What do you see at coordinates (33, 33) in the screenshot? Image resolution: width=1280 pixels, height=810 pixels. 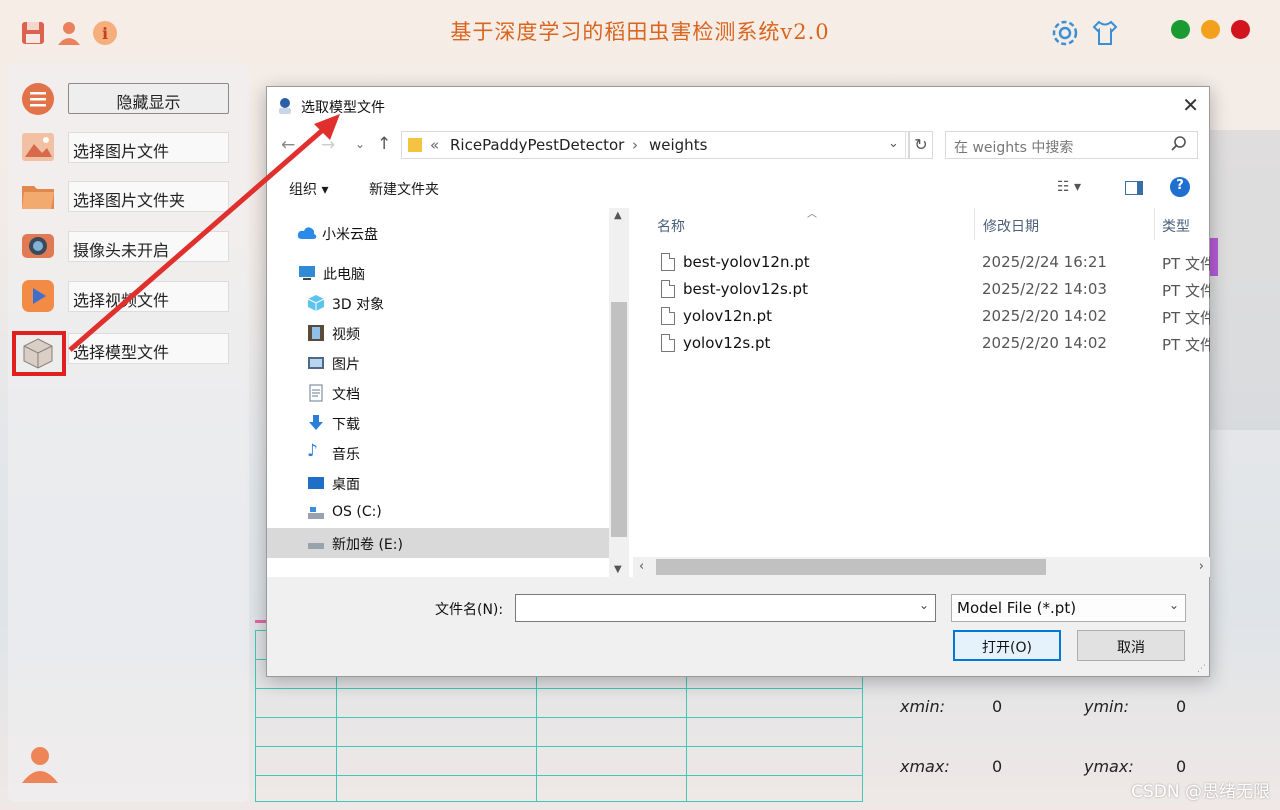 I see `save-icon` at bounding box center [33, 33].